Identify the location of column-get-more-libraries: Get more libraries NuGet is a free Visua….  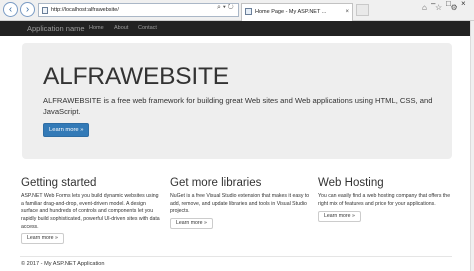
(240, 196).